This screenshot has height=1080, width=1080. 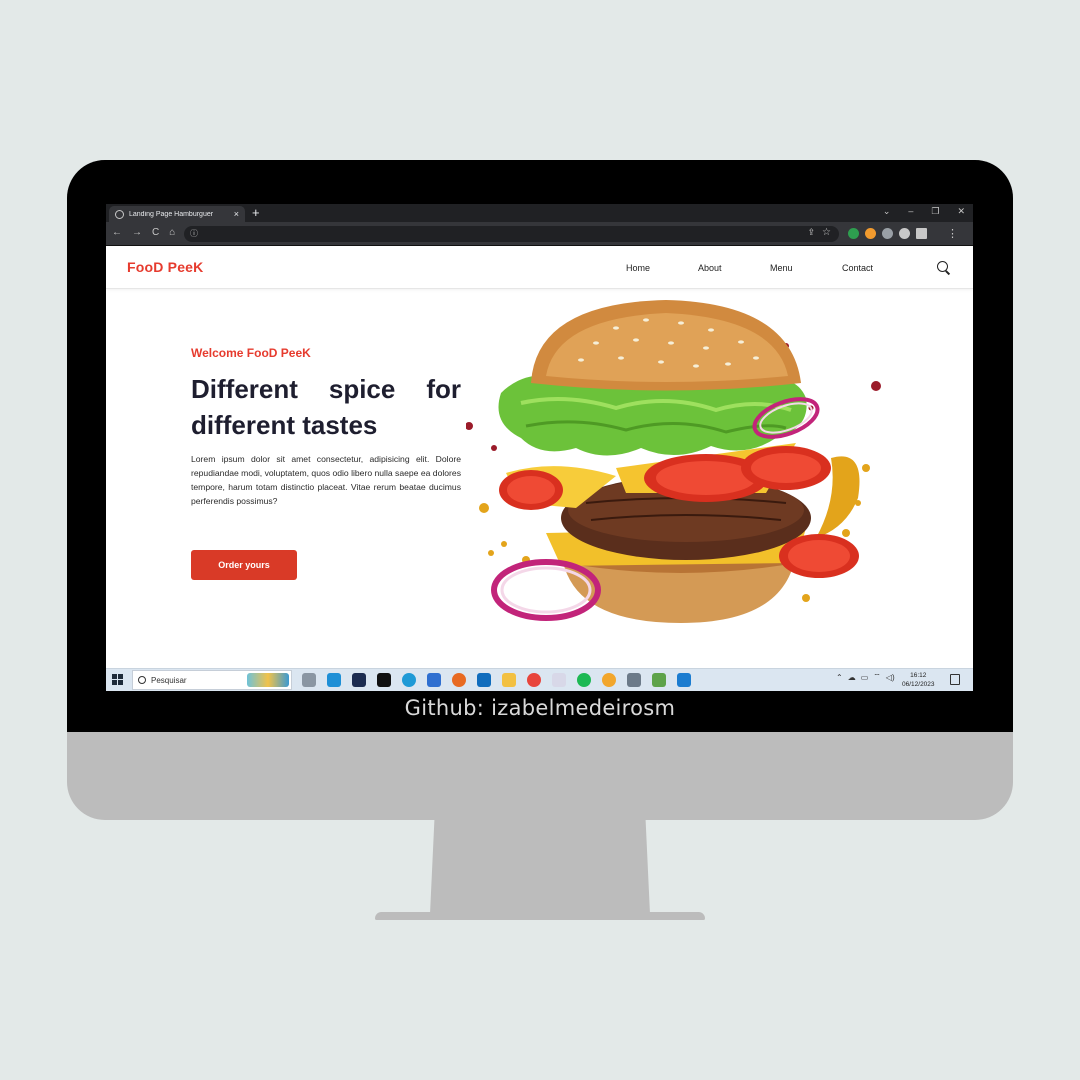 I want to click on browser-tab: Landing Page Hamburguer ×, so click(x=177, y=214).